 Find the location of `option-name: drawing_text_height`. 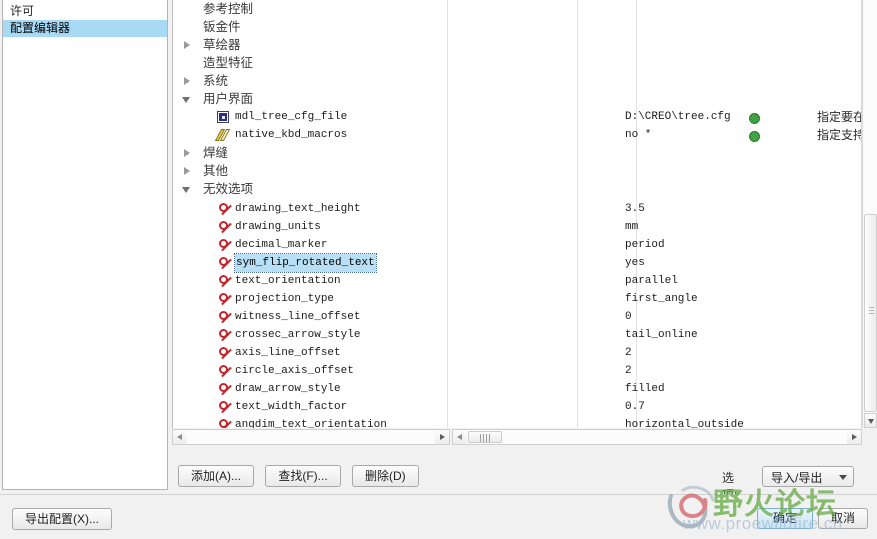

option-name: drawing_text_height is located at coordinates (298, 209).